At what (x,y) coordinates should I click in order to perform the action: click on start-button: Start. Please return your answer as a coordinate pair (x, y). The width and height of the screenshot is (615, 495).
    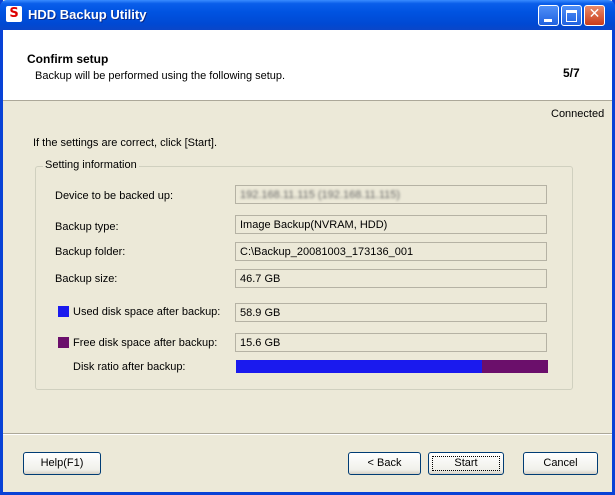
    Looking at the image, I should click on (466, 463).